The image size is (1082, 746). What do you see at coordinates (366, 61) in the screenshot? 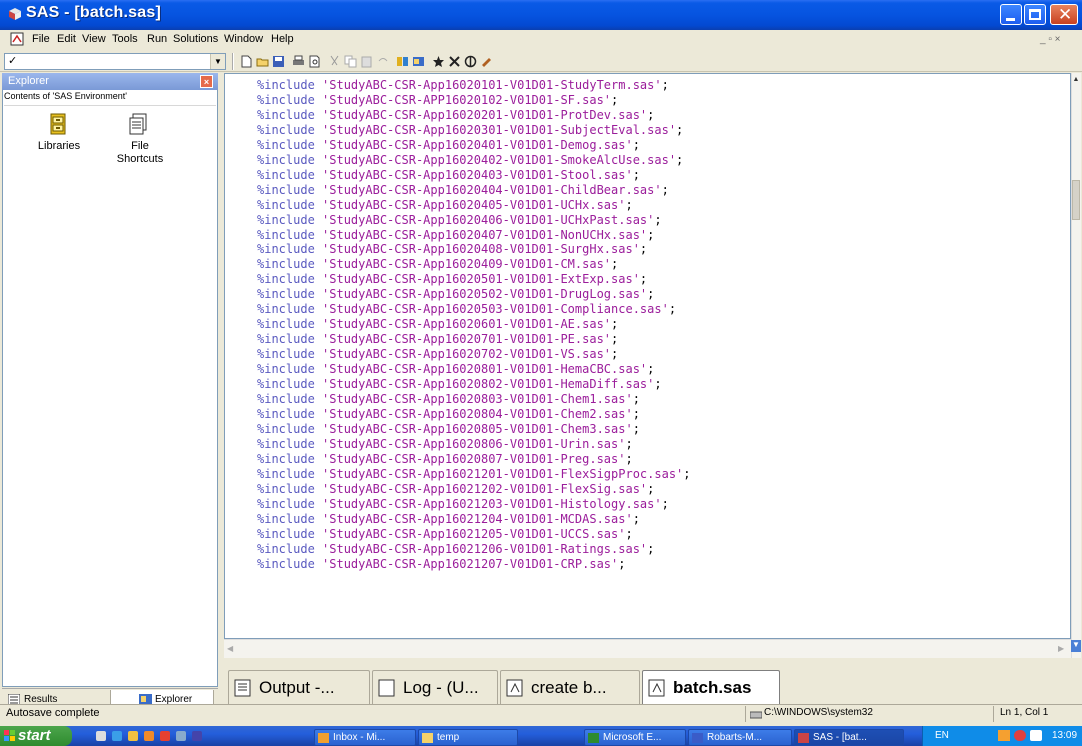
I see `paste-icon` at bounding box center [366, 61].